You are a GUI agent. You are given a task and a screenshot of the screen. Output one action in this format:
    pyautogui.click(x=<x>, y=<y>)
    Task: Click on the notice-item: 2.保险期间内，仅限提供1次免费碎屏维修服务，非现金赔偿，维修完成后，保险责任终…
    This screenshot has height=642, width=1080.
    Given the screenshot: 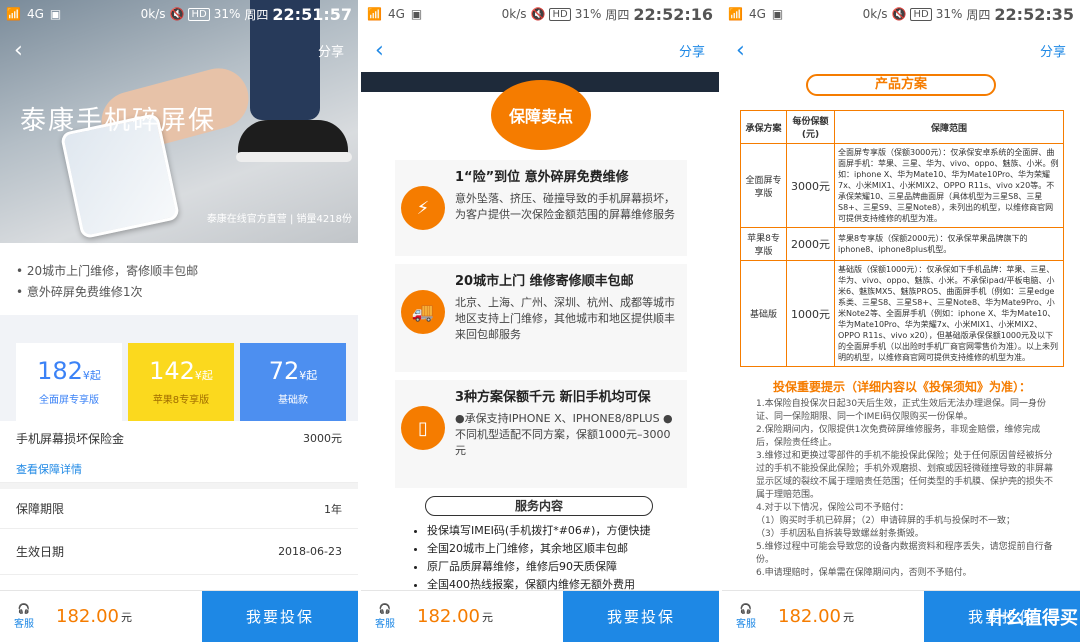 What is the action you would take?
    pyautogui.click(x=898, y=436)
    